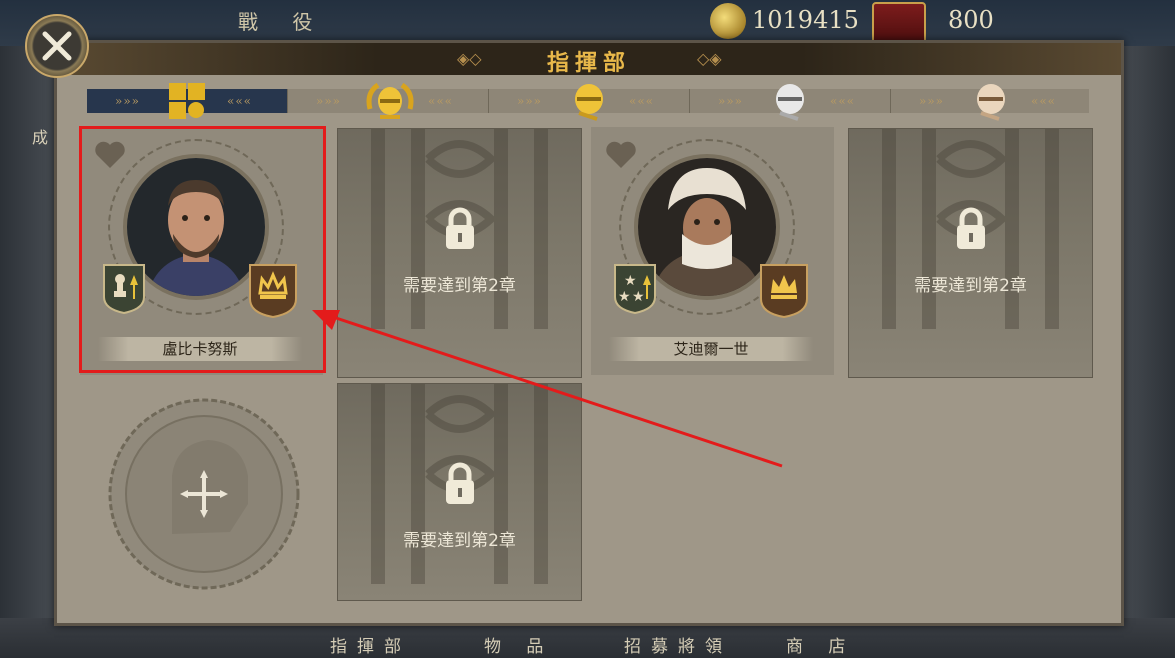  I want to click on coin-count: 1019415, so click(805, 20).